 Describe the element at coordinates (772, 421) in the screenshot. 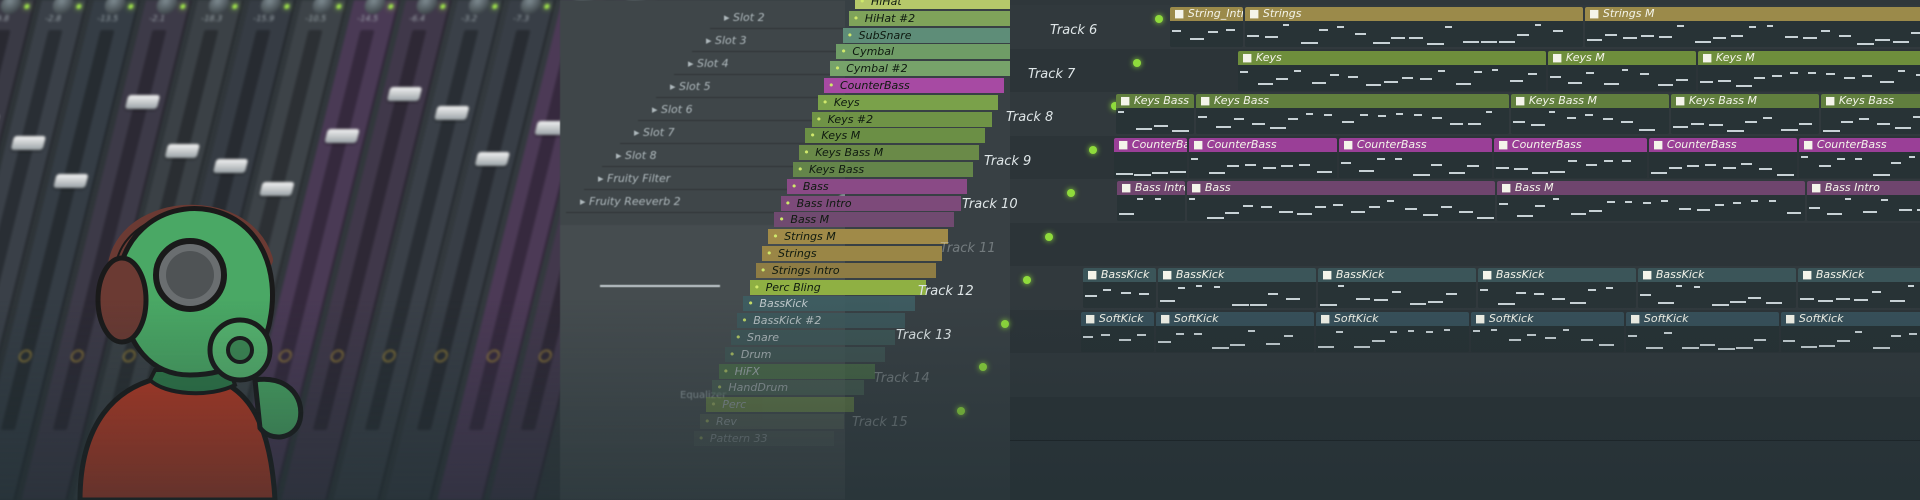

I see `pattern-item: Rev` at that location.